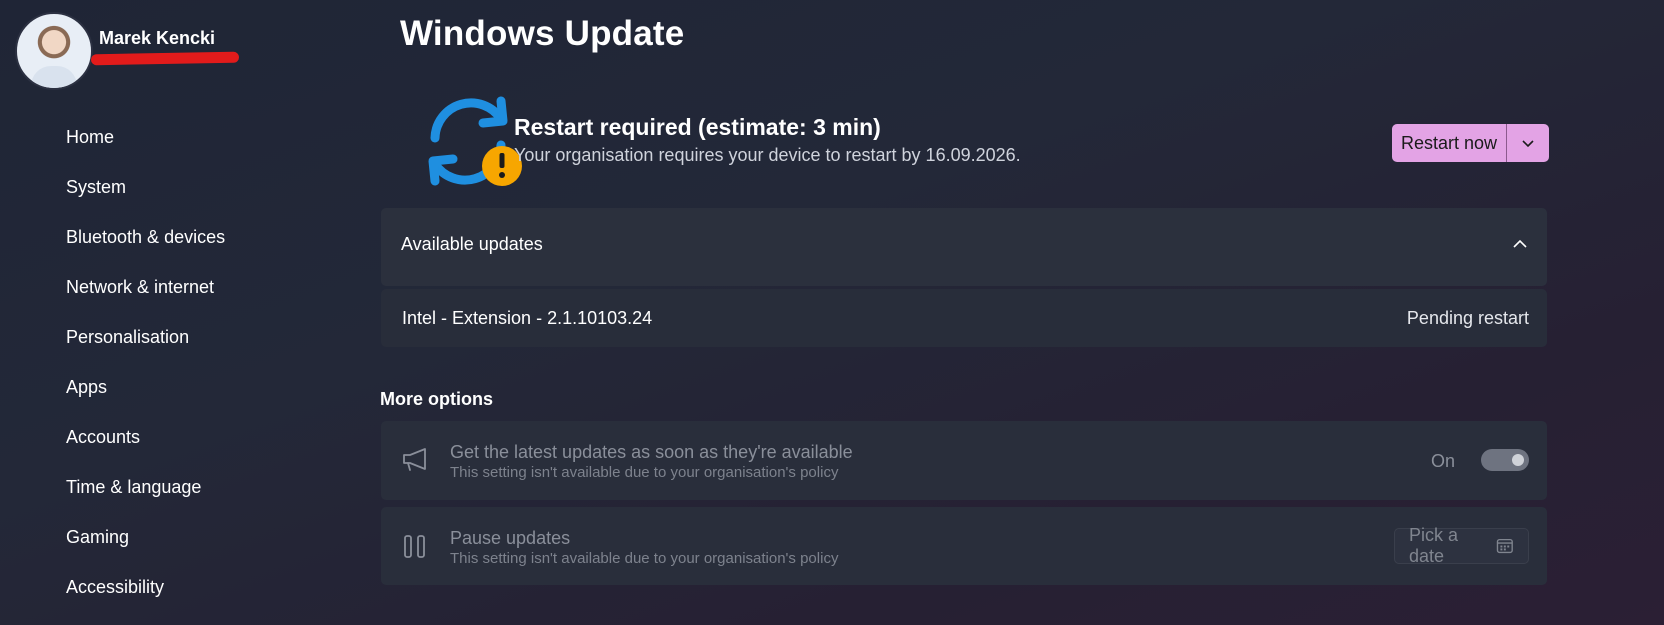 This screenshot has height=625, width=1664. Describe the element at coordinates (472, 244) in the screenshot. I see `available-updates-label: Available updates` at that location.